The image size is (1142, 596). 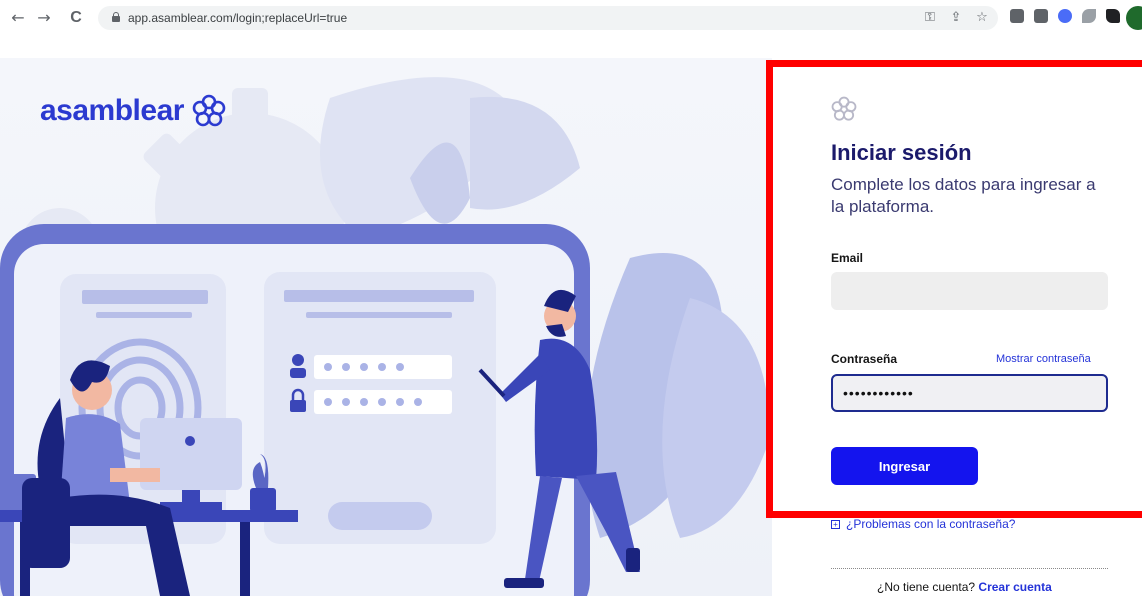 What do you see at coordinates (930, 18) in the screenshot?
I see `key-icon: ⚿` at bounding box center [930, 18].